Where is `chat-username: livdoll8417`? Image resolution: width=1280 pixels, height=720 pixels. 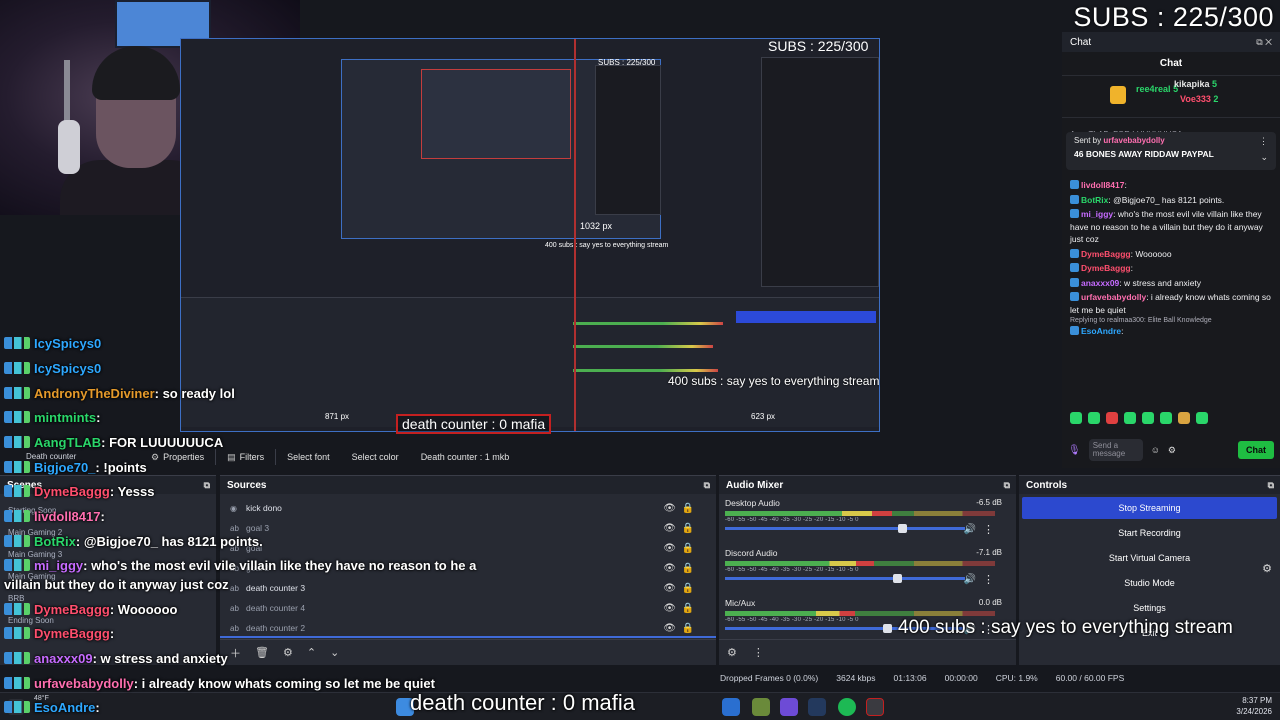 chat-username: livdoll8417 is located at coordinates (1102, 185).